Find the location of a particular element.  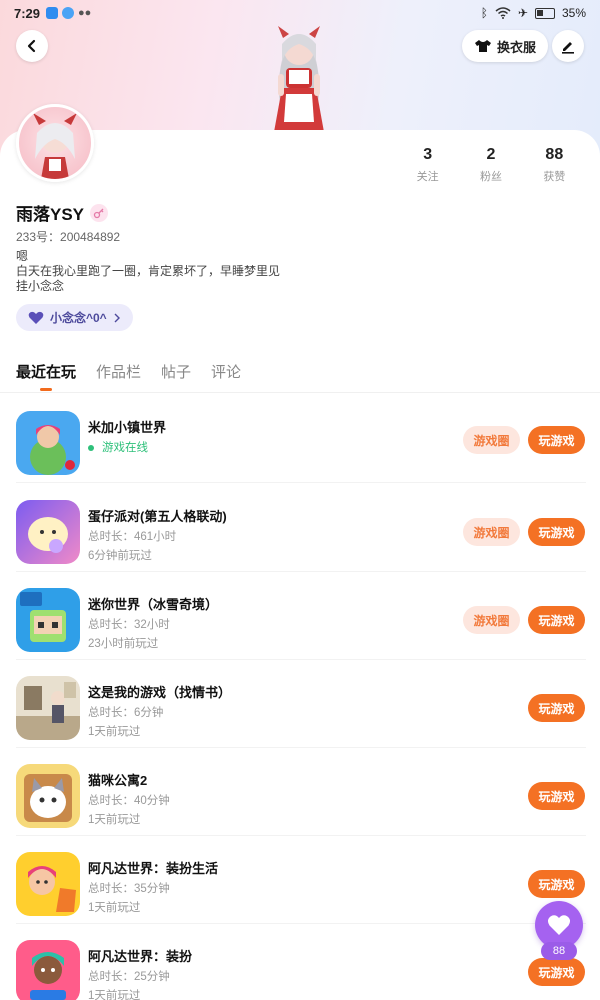

stat-label: 关注 is located at coordinates (427, 177).